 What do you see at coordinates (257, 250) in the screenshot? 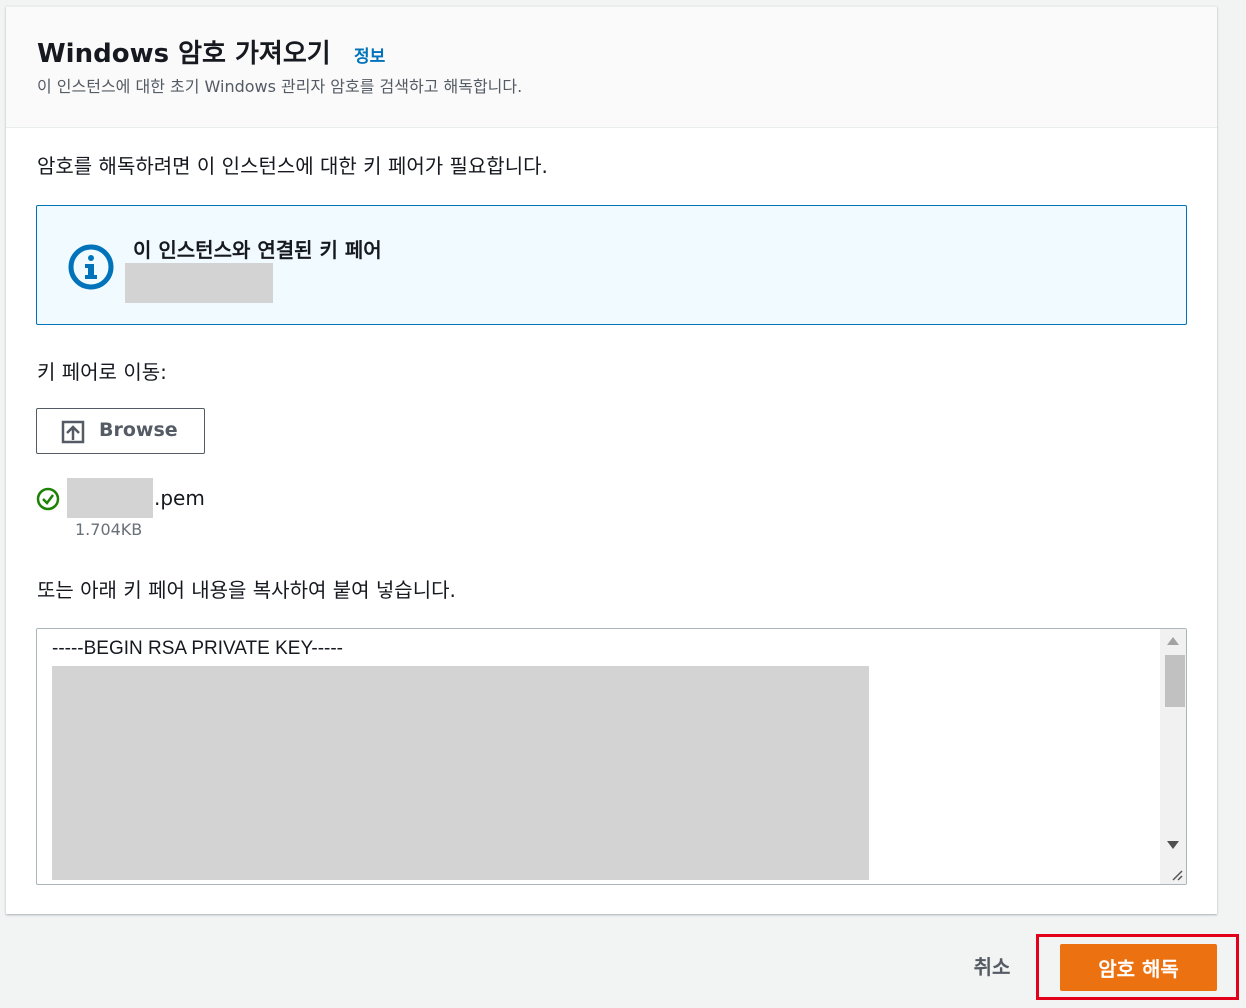
I see `alert-title: 이 인스턴스와 연결된 키 페어` at bounding box center [257, 250].